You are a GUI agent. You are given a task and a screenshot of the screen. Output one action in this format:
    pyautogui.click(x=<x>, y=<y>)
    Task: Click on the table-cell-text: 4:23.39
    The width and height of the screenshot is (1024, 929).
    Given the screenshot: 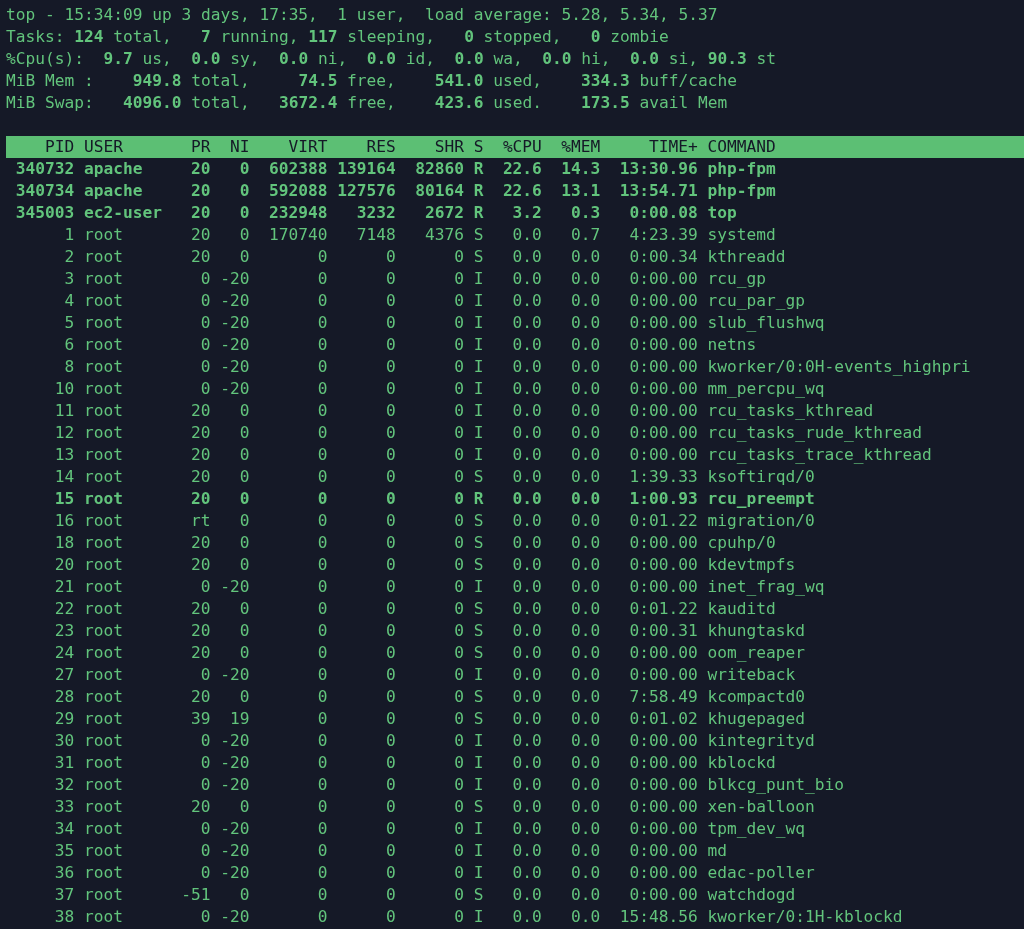 What is the action you would take?
    pyautogui.click(x=663, y=235)
    